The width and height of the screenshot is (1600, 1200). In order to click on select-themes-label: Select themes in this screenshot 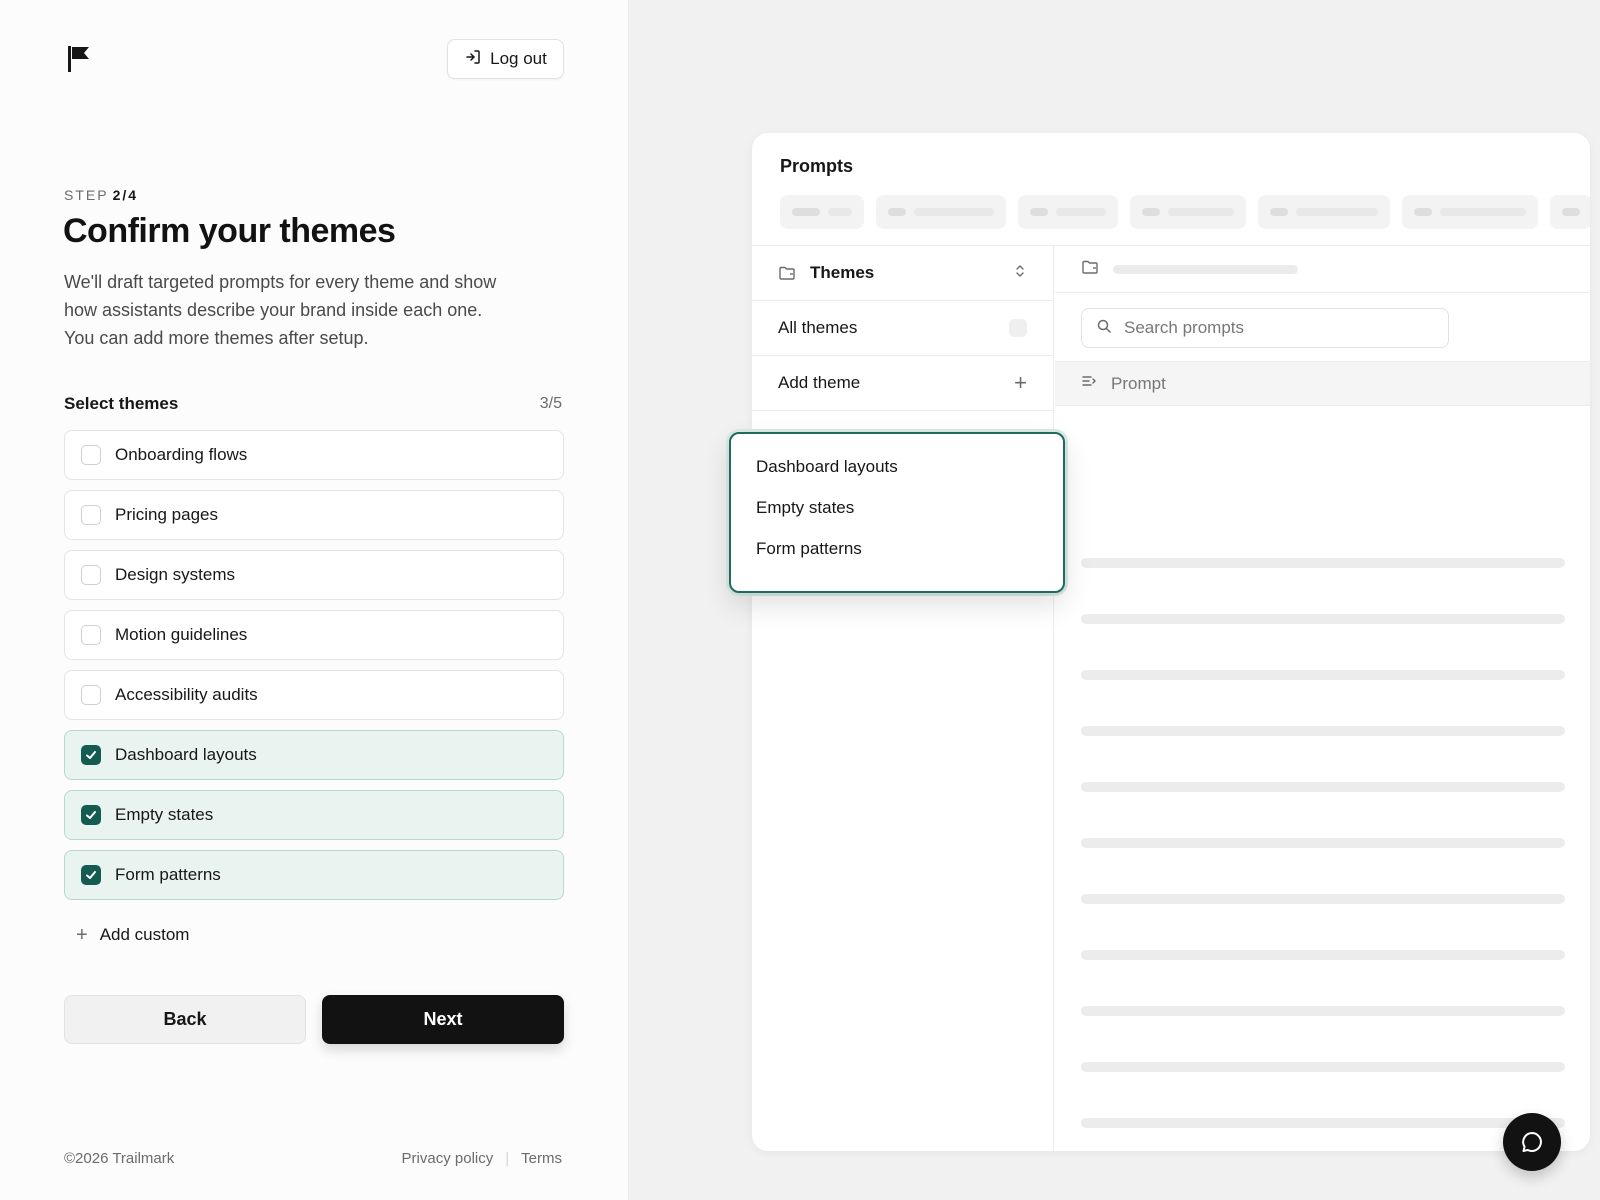, I will do `click(121, 403)`.